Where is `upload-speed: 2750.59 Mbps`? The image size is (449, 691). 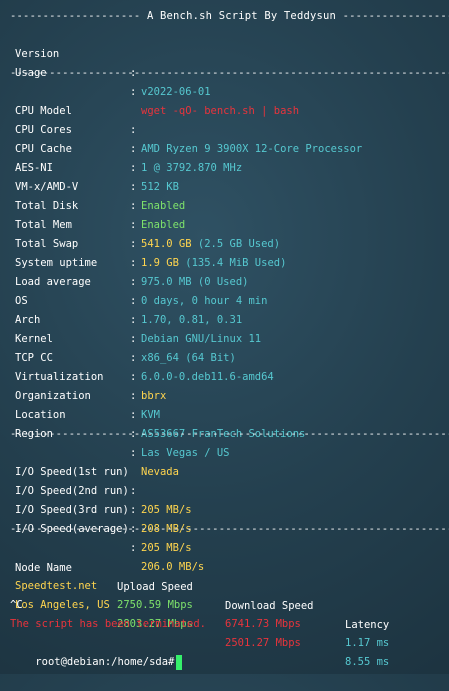 upload-speed: 2750.59 Mbps is located at coordinates (155, 605).